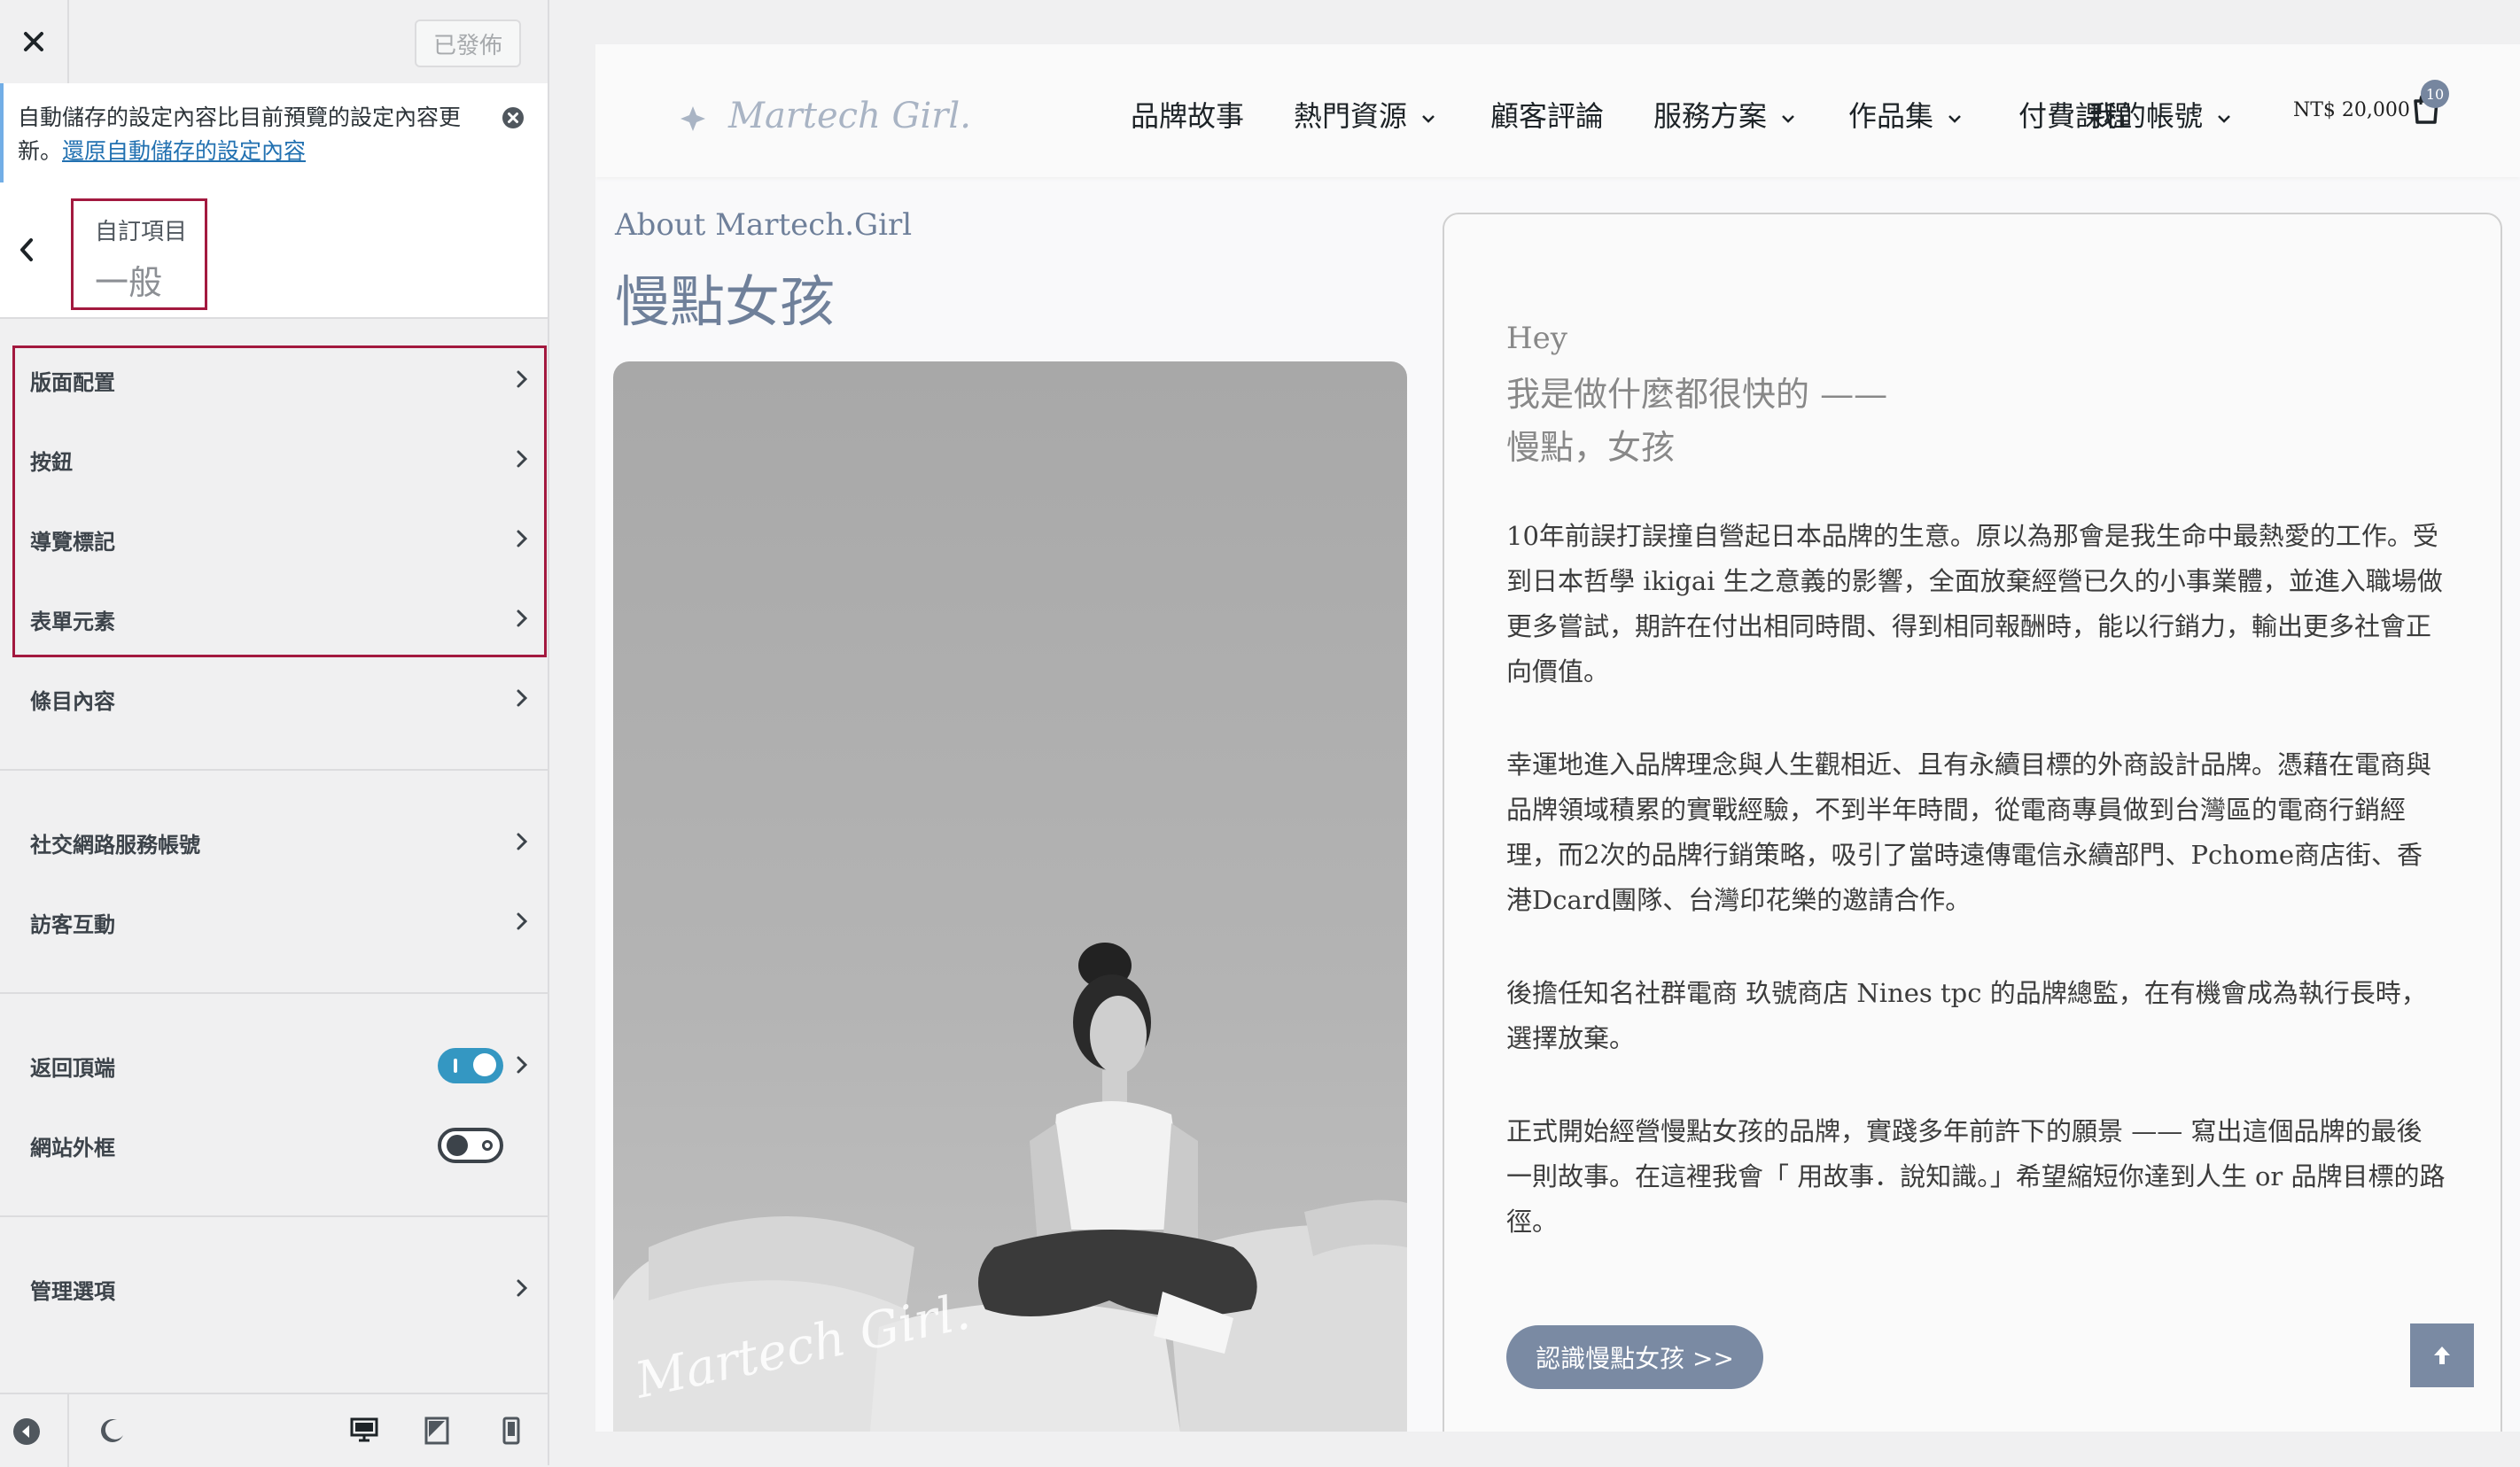  Describe the element at coordinates (2435, 94) in the screenshot. I see `cart-count-badge: 10` at that location.